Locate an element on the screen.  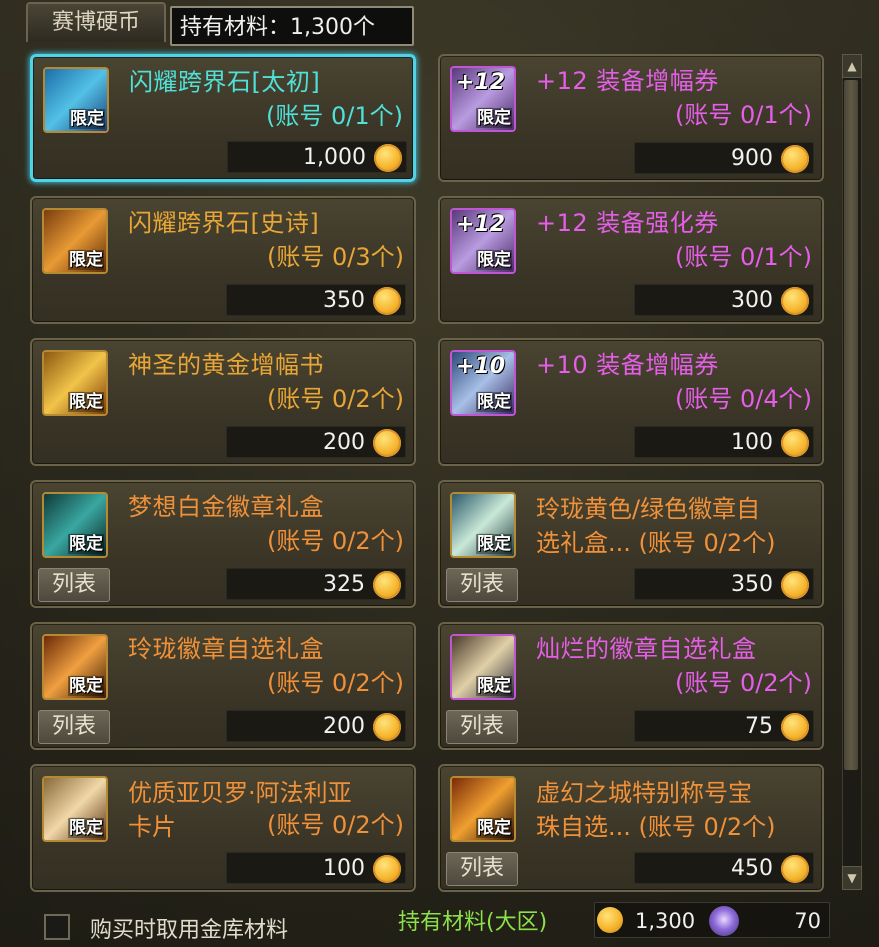
item-name: 闪耀跨界石[太初] is located at coordinates (225, 82).